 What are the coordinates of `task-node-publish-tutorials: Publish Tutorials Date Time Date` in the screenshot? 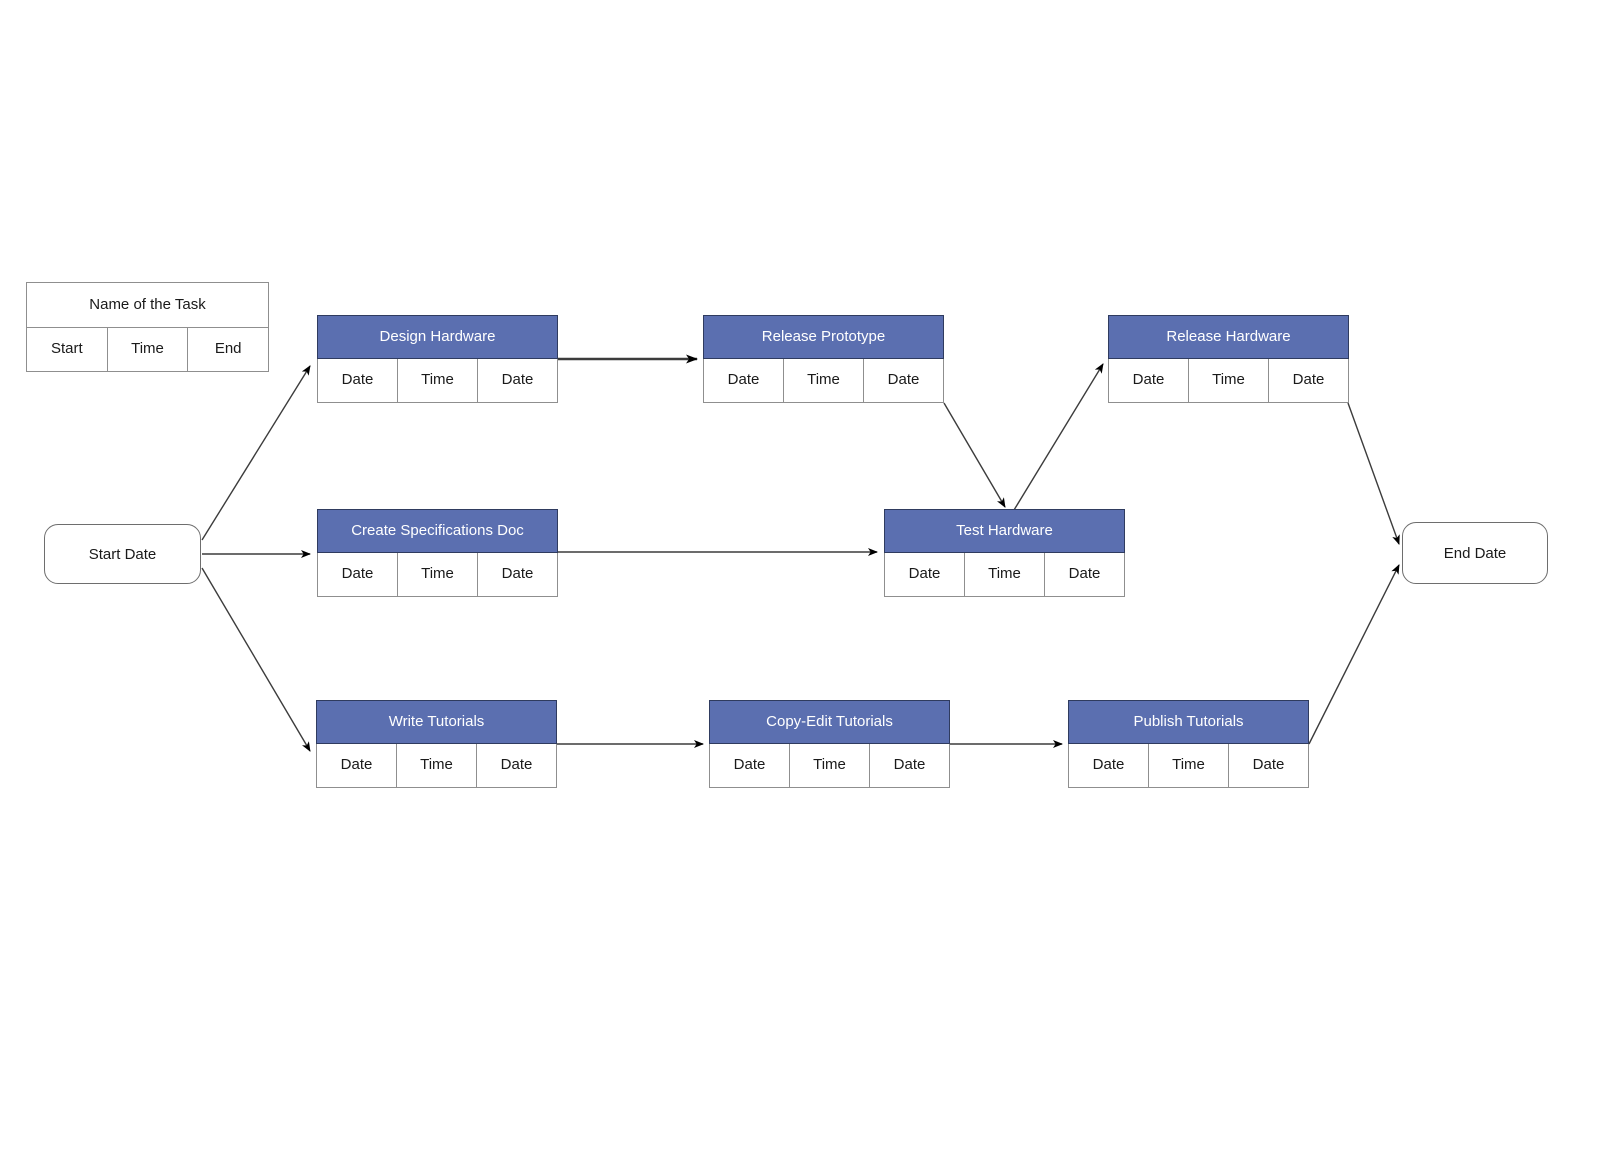 It's located at (1188, 744).